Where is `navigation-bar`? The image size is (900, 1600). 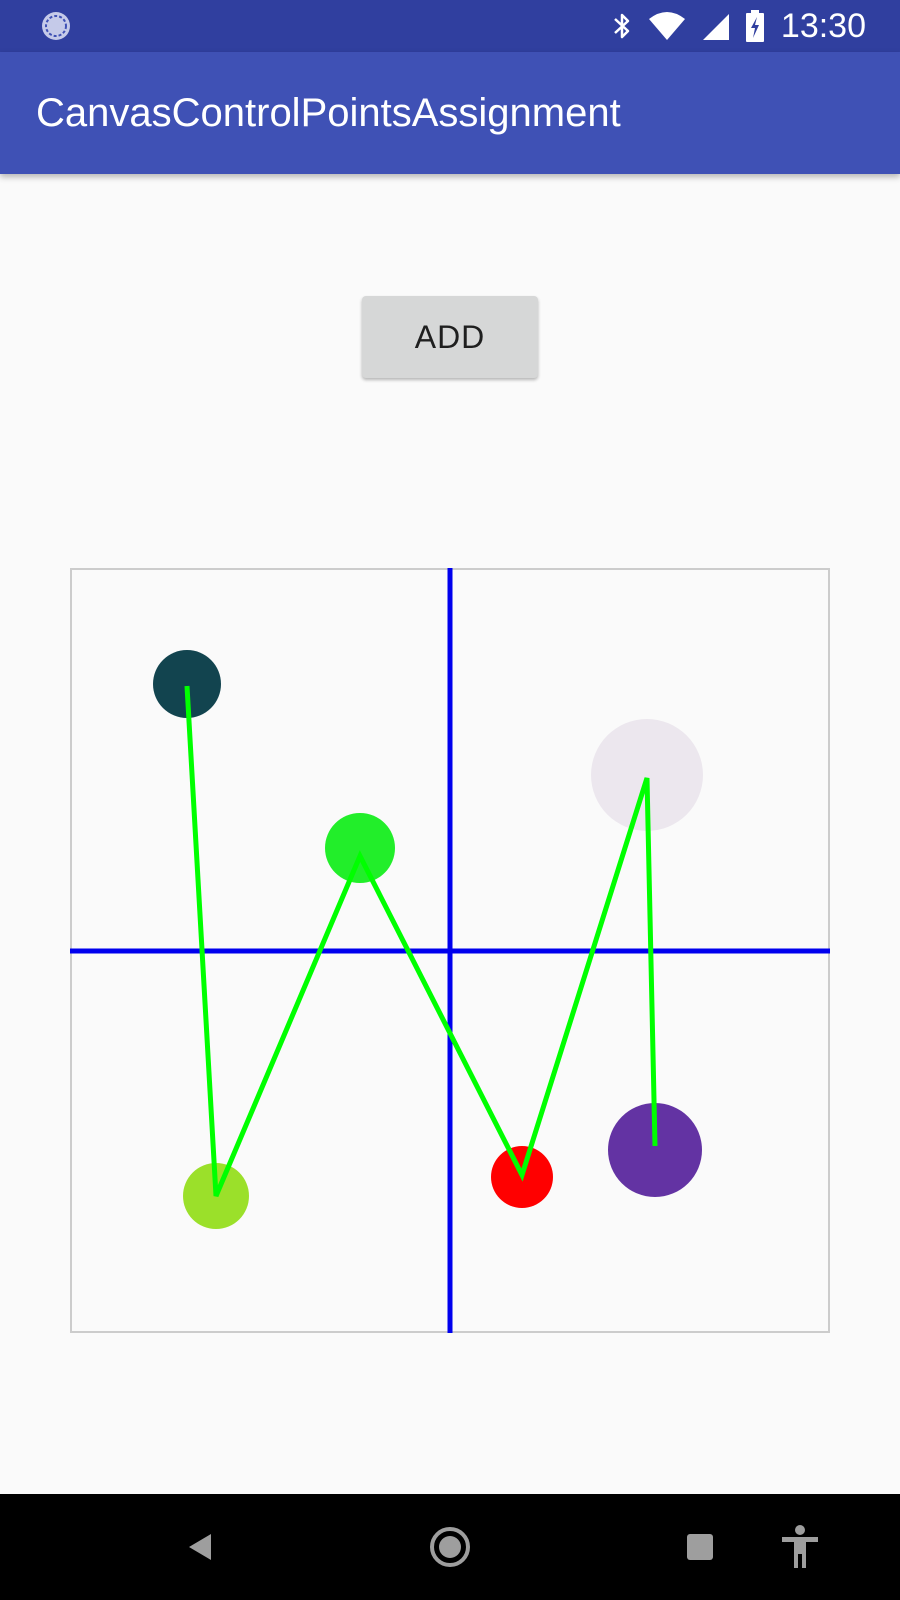 navigation-bar is located at coordinates (450, 1547).